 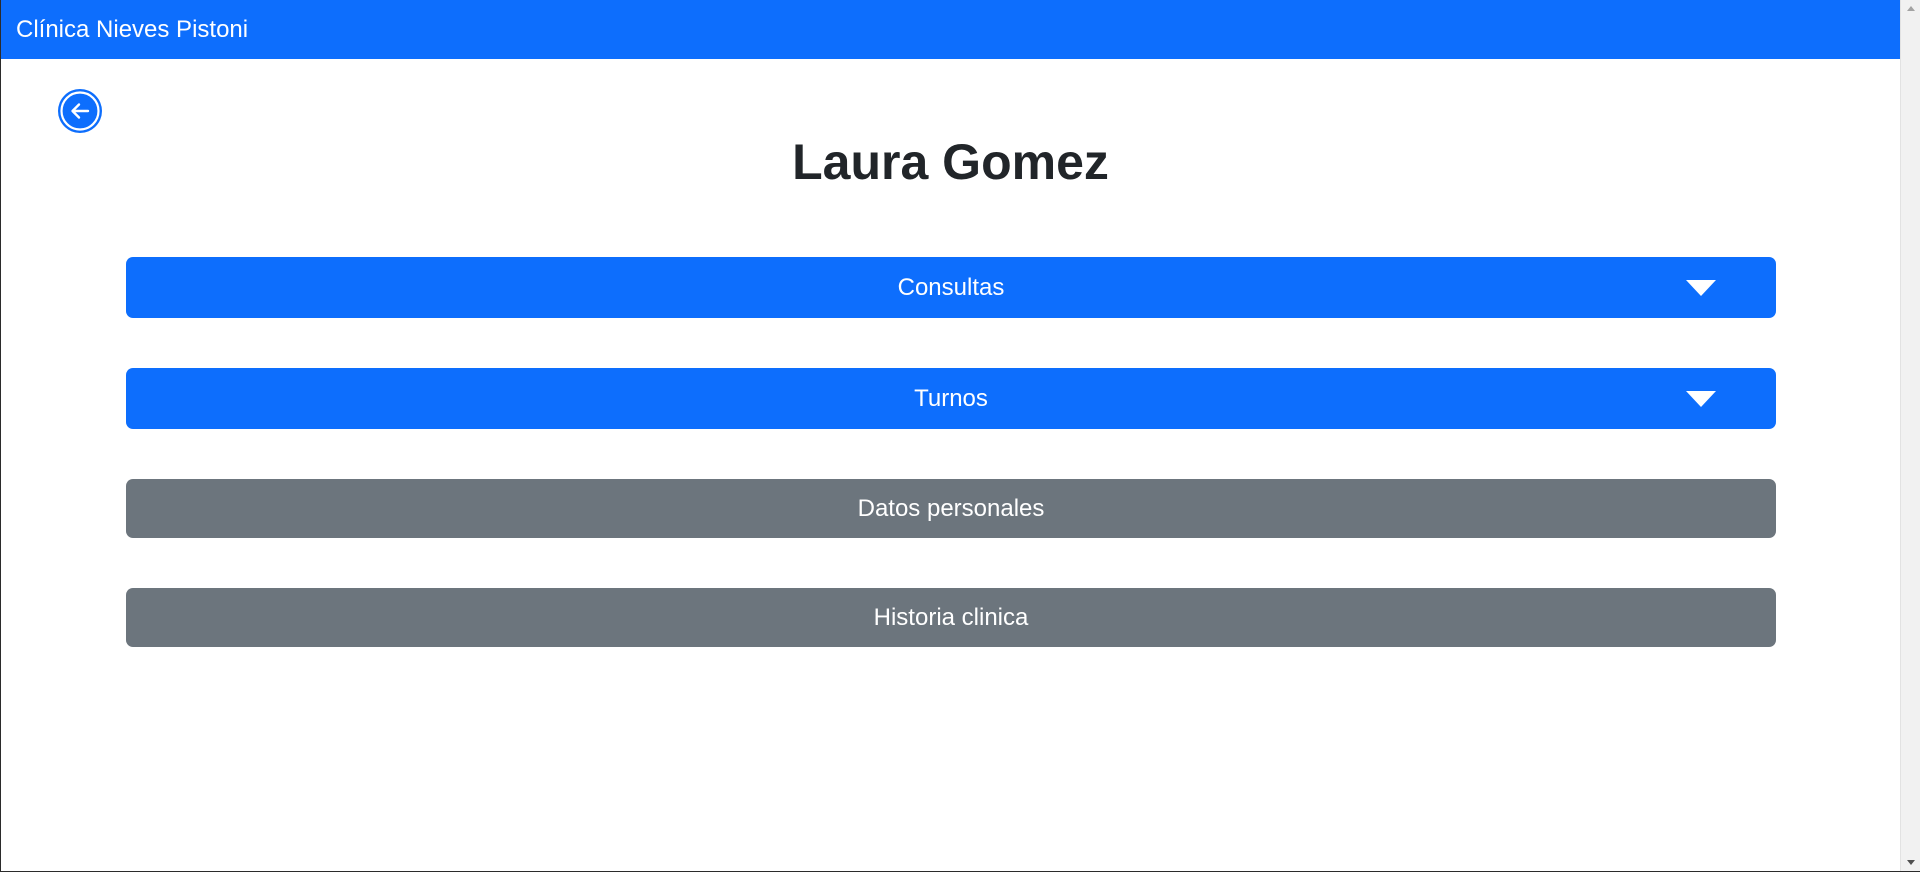 What do you see at coordinates (1910, 435) in the screenshot?
I see `vertical-scrollbar` at bounding box center [1910, 435].